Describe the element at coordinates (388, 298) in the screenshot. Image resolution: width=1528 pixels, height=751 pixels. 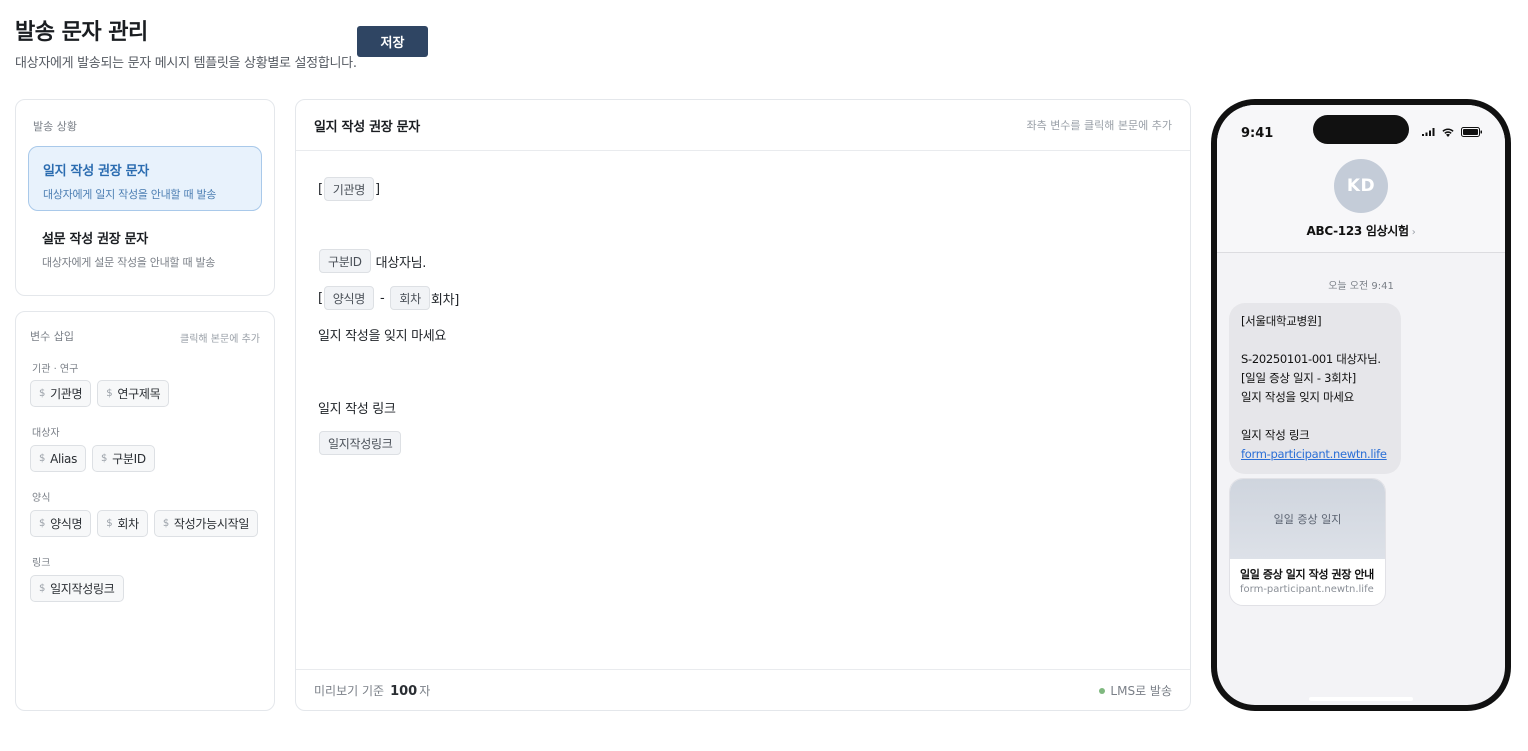
I see `editor-line-form: [ 양식명 - 회차 회차]` at that location.